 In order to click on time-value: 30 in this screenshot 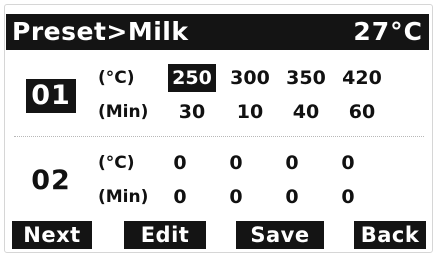, I will do `click(192, 112)`.